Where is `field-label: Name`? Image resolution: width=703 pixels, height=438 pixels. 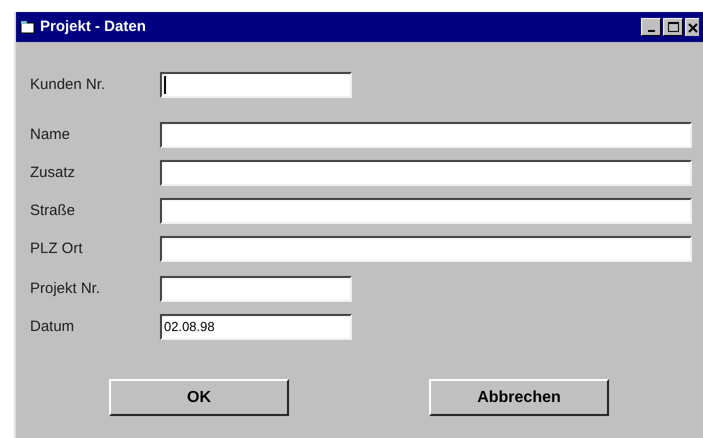 field-label: Name is located at coordinates (51, 134).